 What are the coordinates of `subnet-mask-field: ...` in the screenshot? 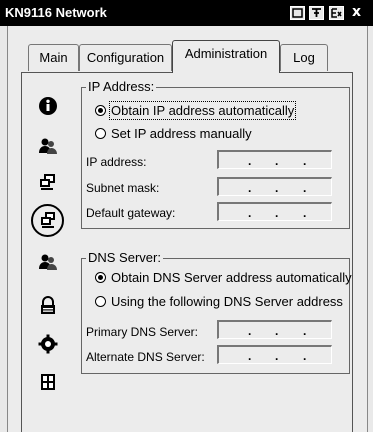 It's located at (274, 186).